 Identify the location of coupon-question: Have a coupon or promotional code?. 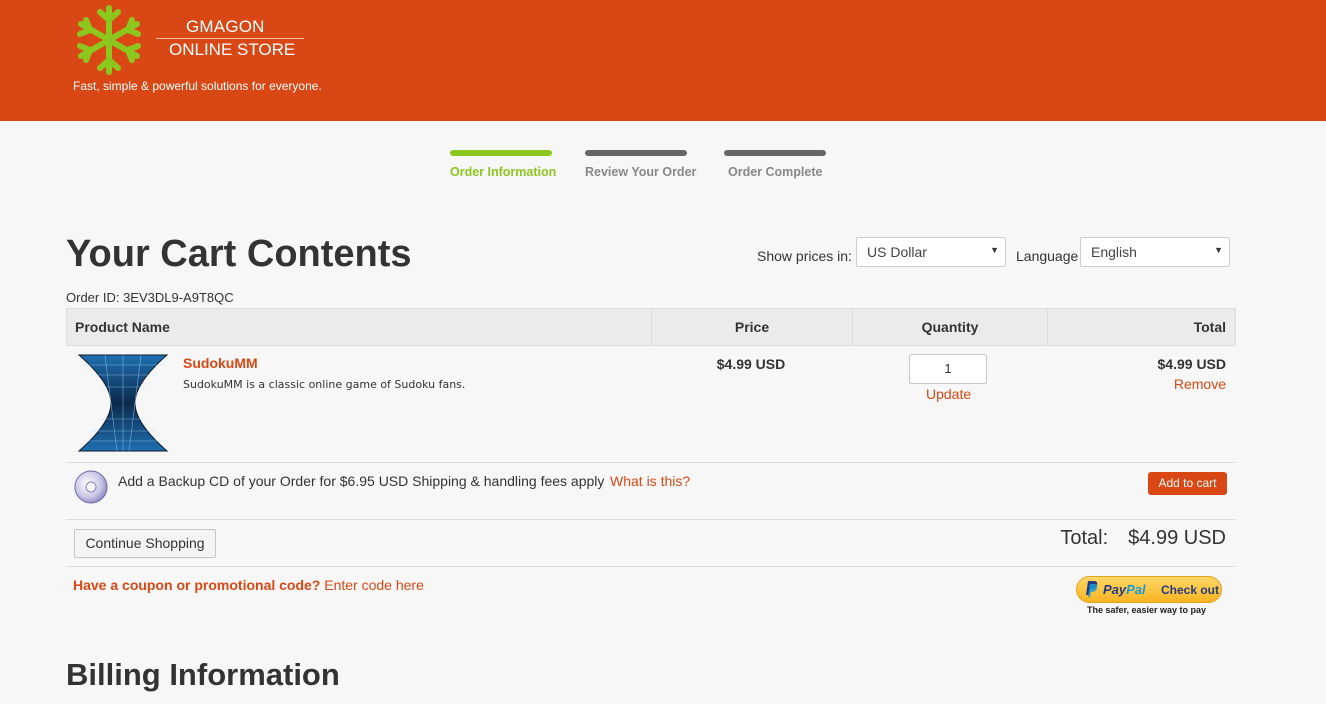
(197, 585).